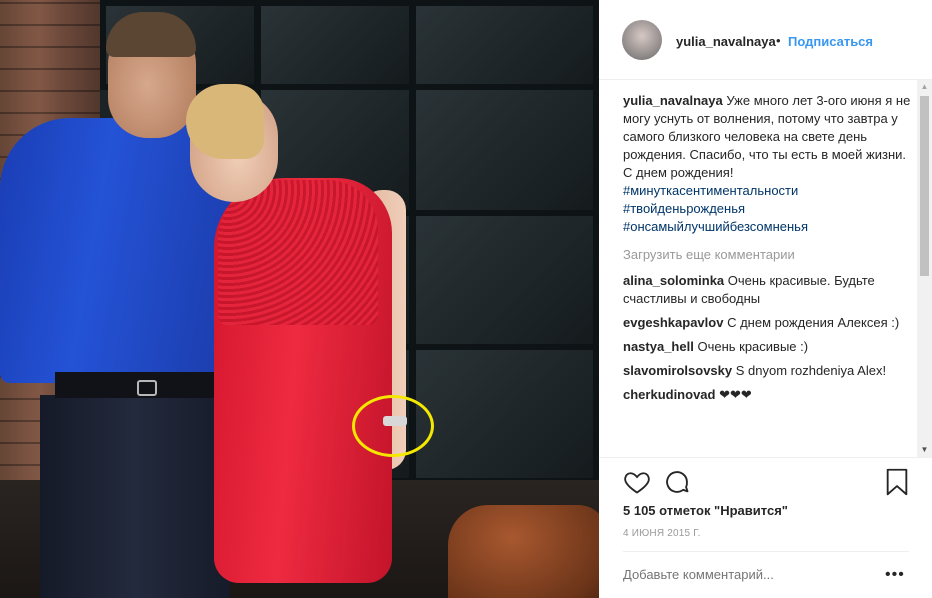  What do you see at coordinates (147, 388) in the screenshot?
I see `belt-buckle` at bounding box center [147, 388].